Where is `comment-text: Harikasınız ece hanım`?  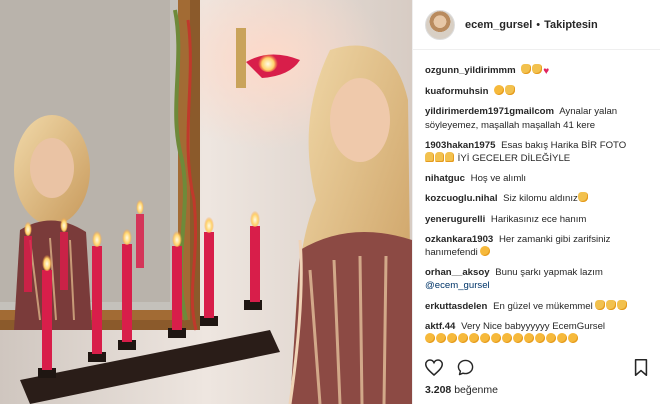 comment-text: Harikasınız ece hanım is located at coordinates (538, 219).